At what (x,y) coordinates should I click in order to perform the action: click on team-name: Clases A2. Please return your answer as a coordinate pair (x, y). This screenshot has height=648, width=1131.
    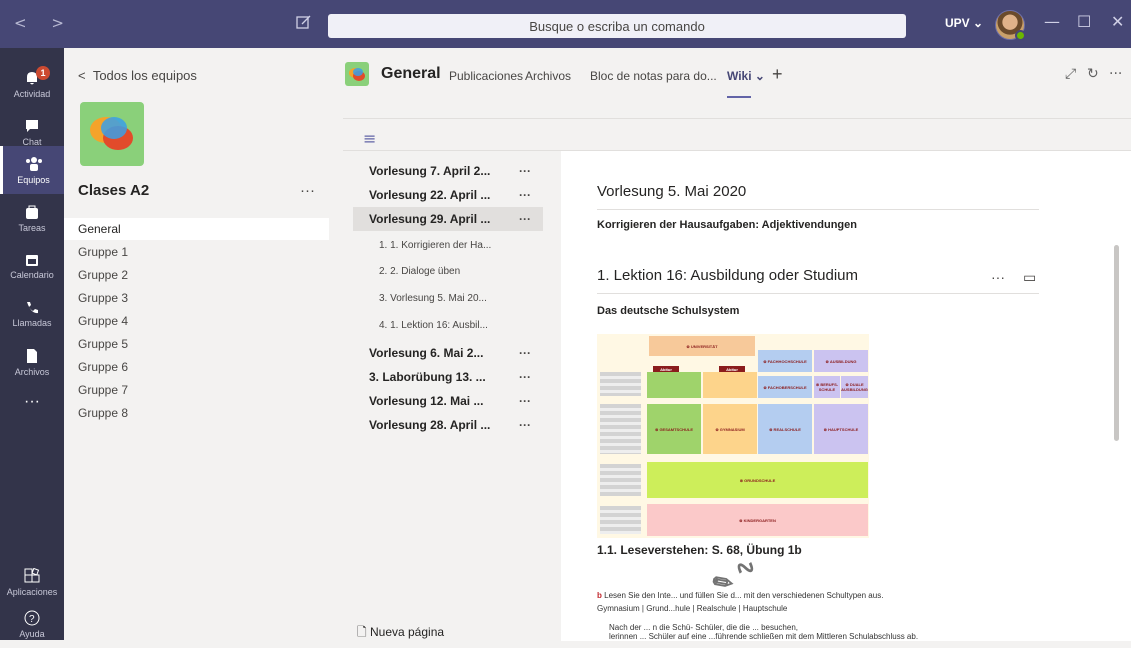
    Looking at the image, I should click on (114, 190).